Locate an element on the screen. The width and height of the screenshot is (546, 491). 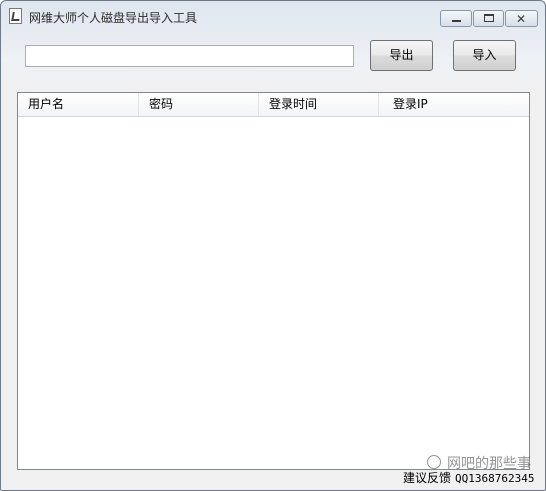
feedback-link: 建议反馈 QQ1368762345 is located at coordinates (469, 477).